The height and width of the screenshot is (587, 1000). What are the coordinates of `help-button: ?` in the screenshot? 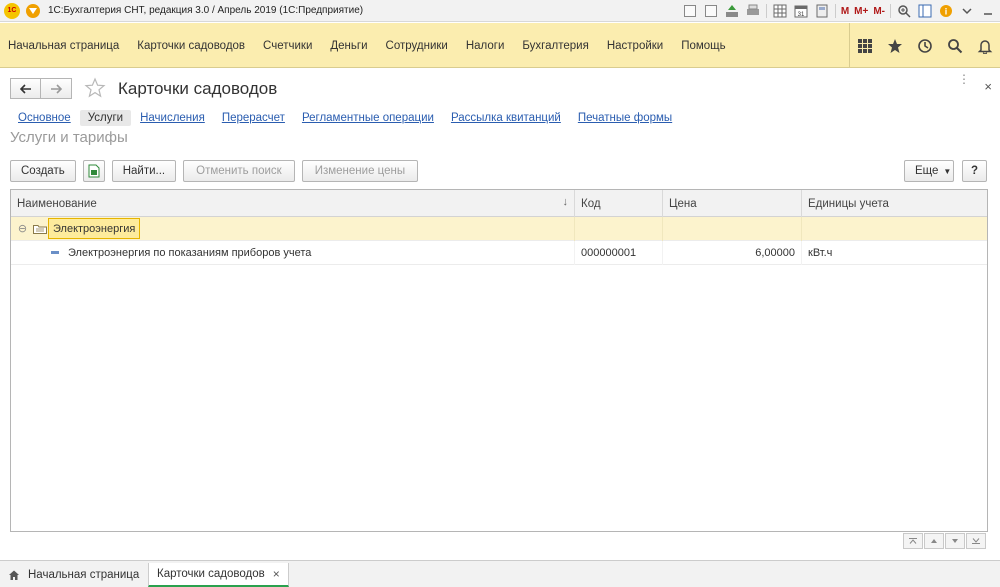 It's located at (974, 171).